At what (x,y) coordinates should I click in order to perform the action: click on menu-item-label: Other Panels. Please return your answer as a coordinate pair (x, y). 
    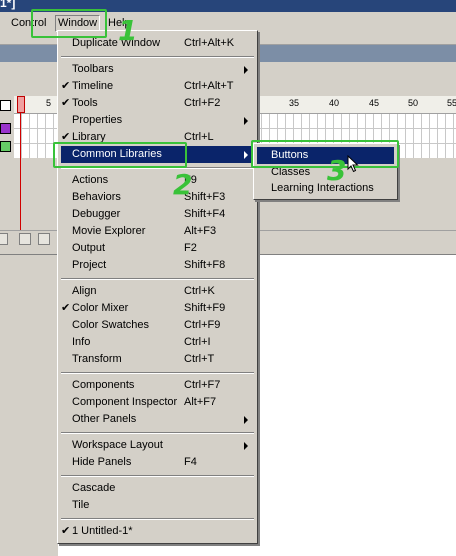
    Looking at the image, I should click on (104, 419).